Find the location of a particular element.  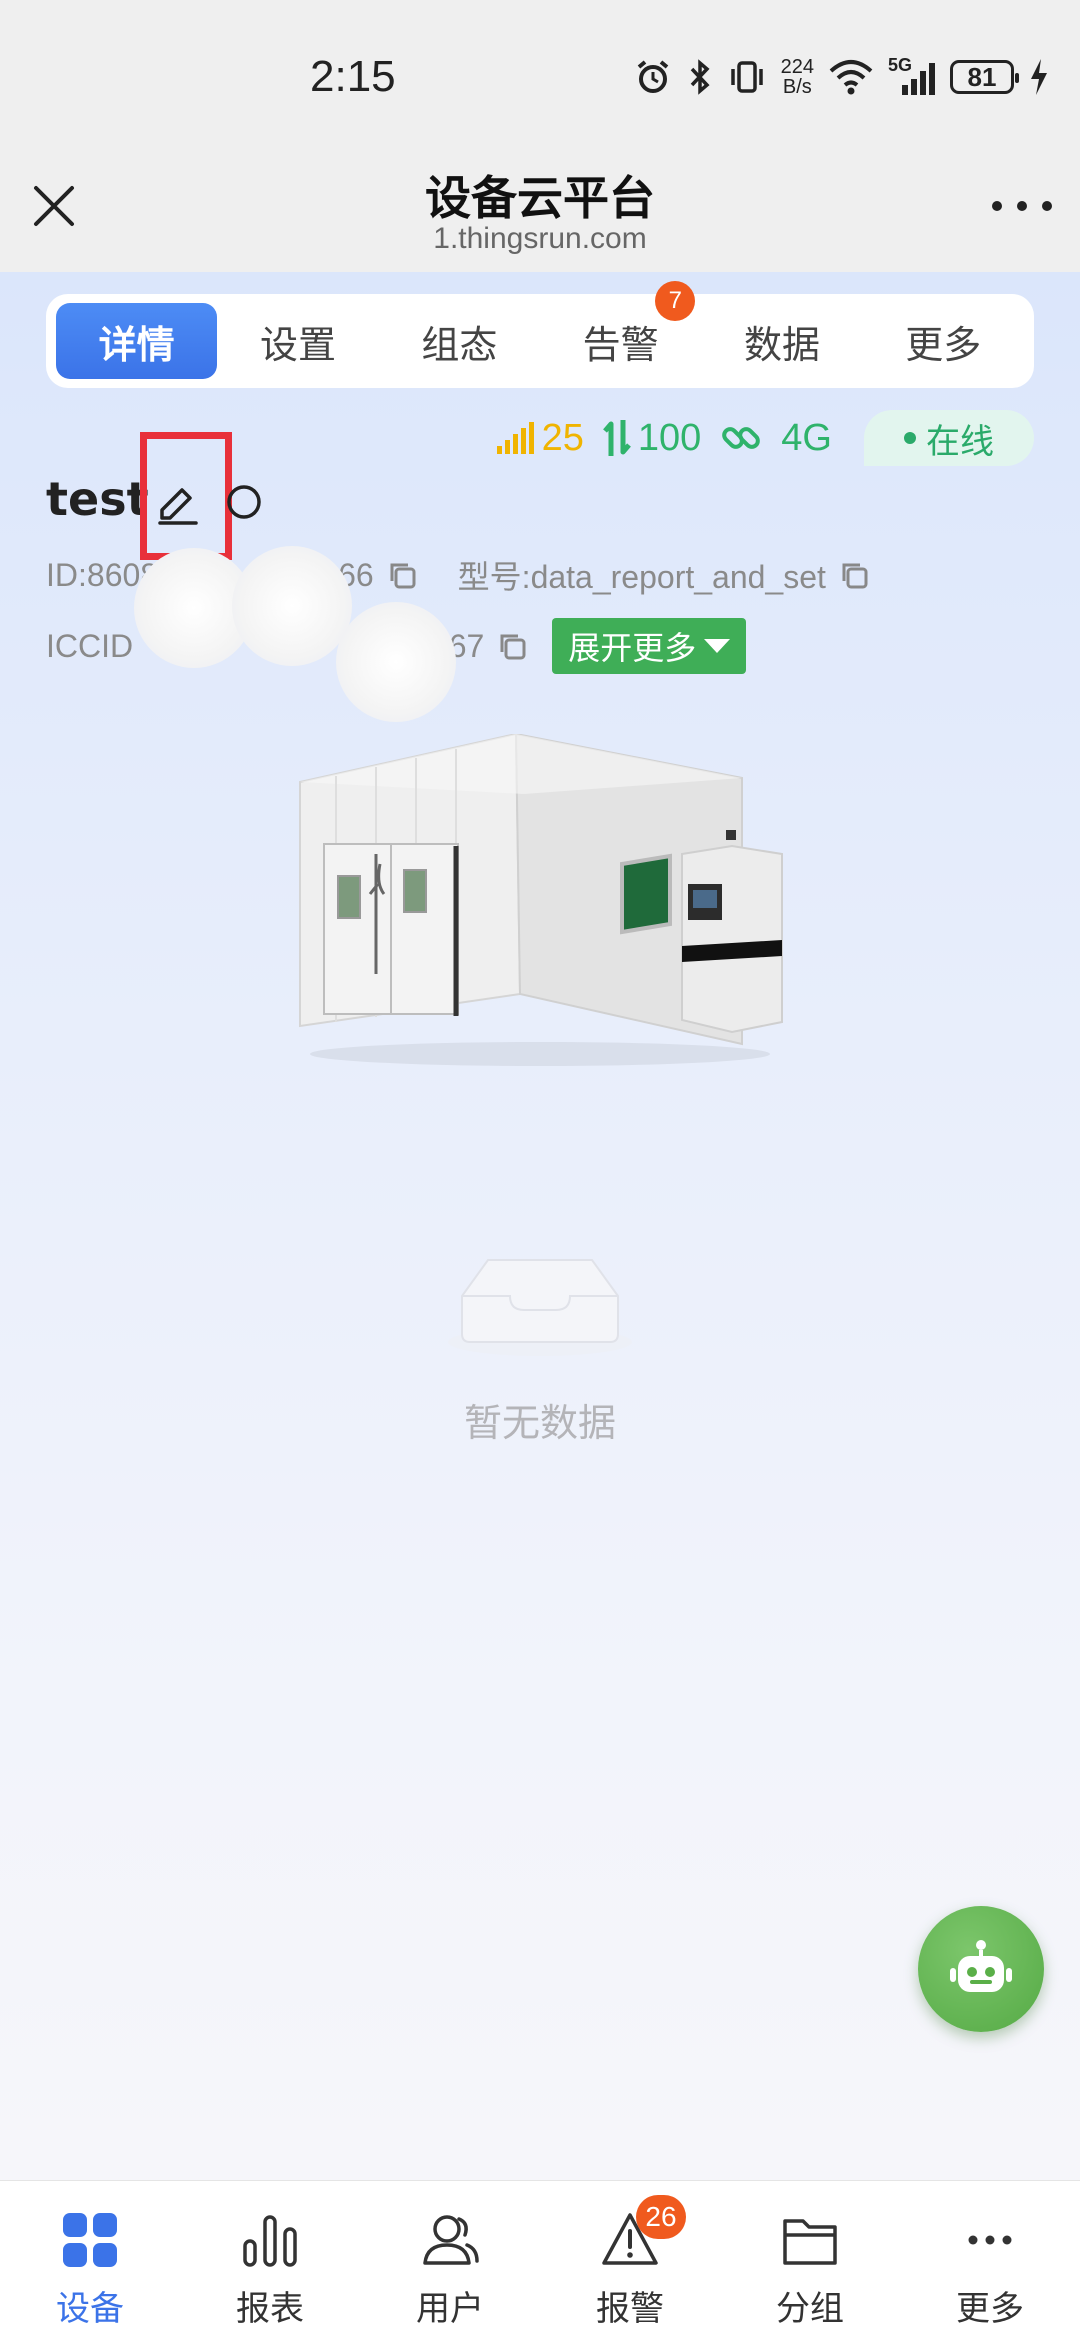

device-stats: 25 100 4G 在线 is located at coordinates (765, 438).